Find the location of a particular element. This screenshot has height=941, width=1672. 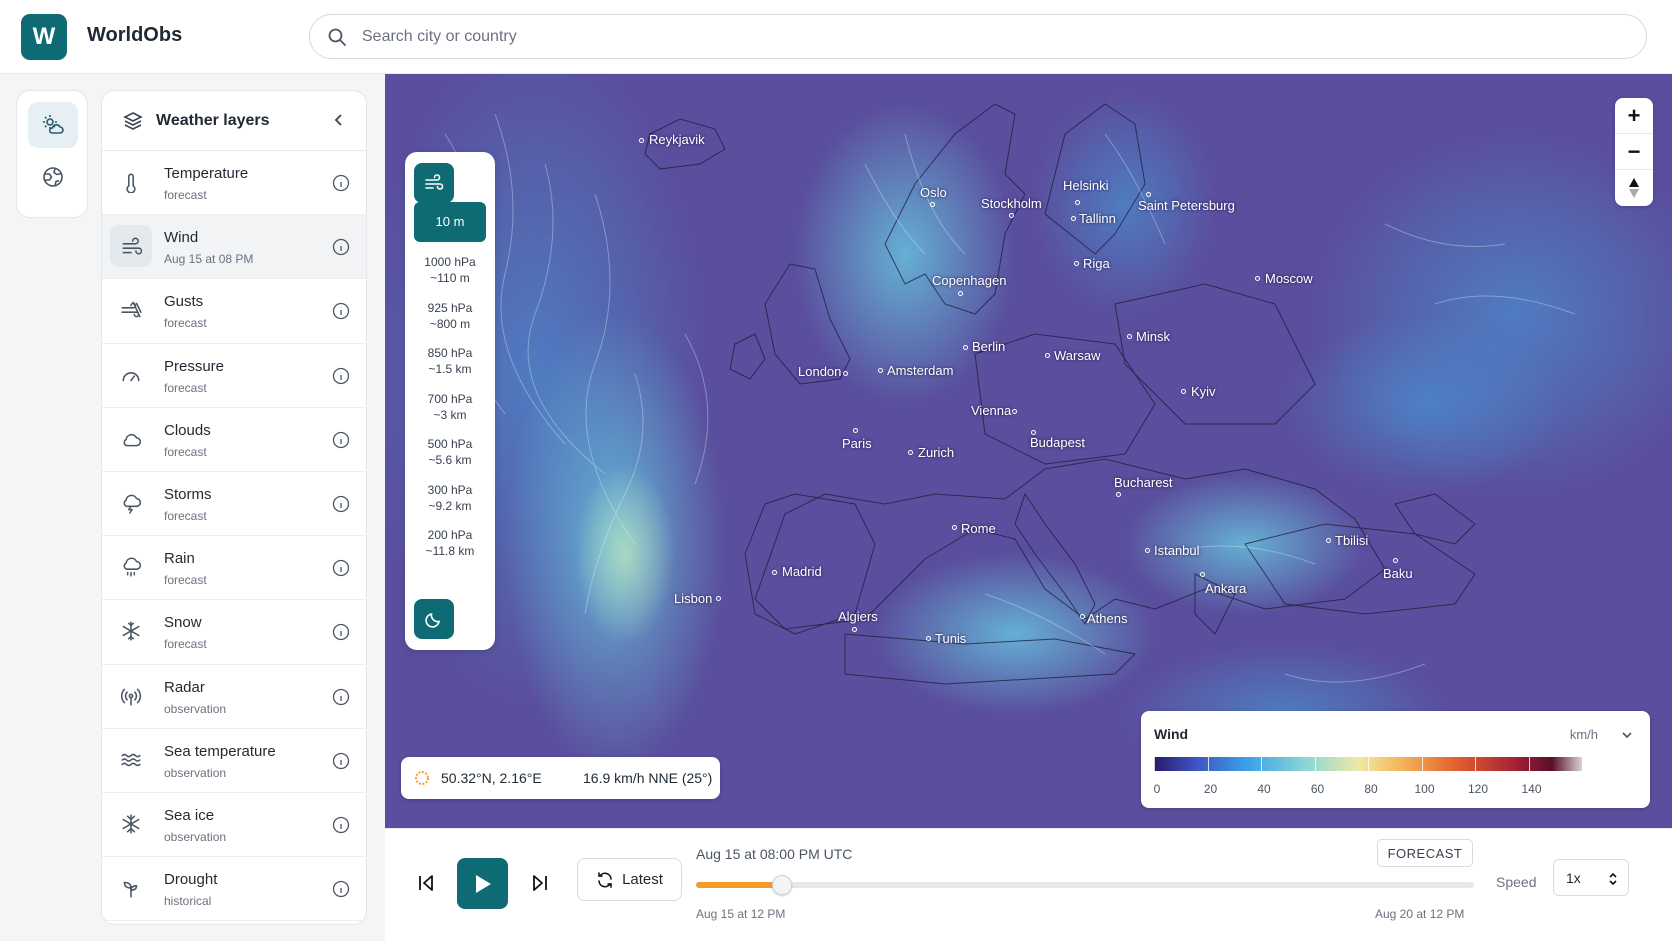

layer-name: Gusts is located at coordinates (184, 302).